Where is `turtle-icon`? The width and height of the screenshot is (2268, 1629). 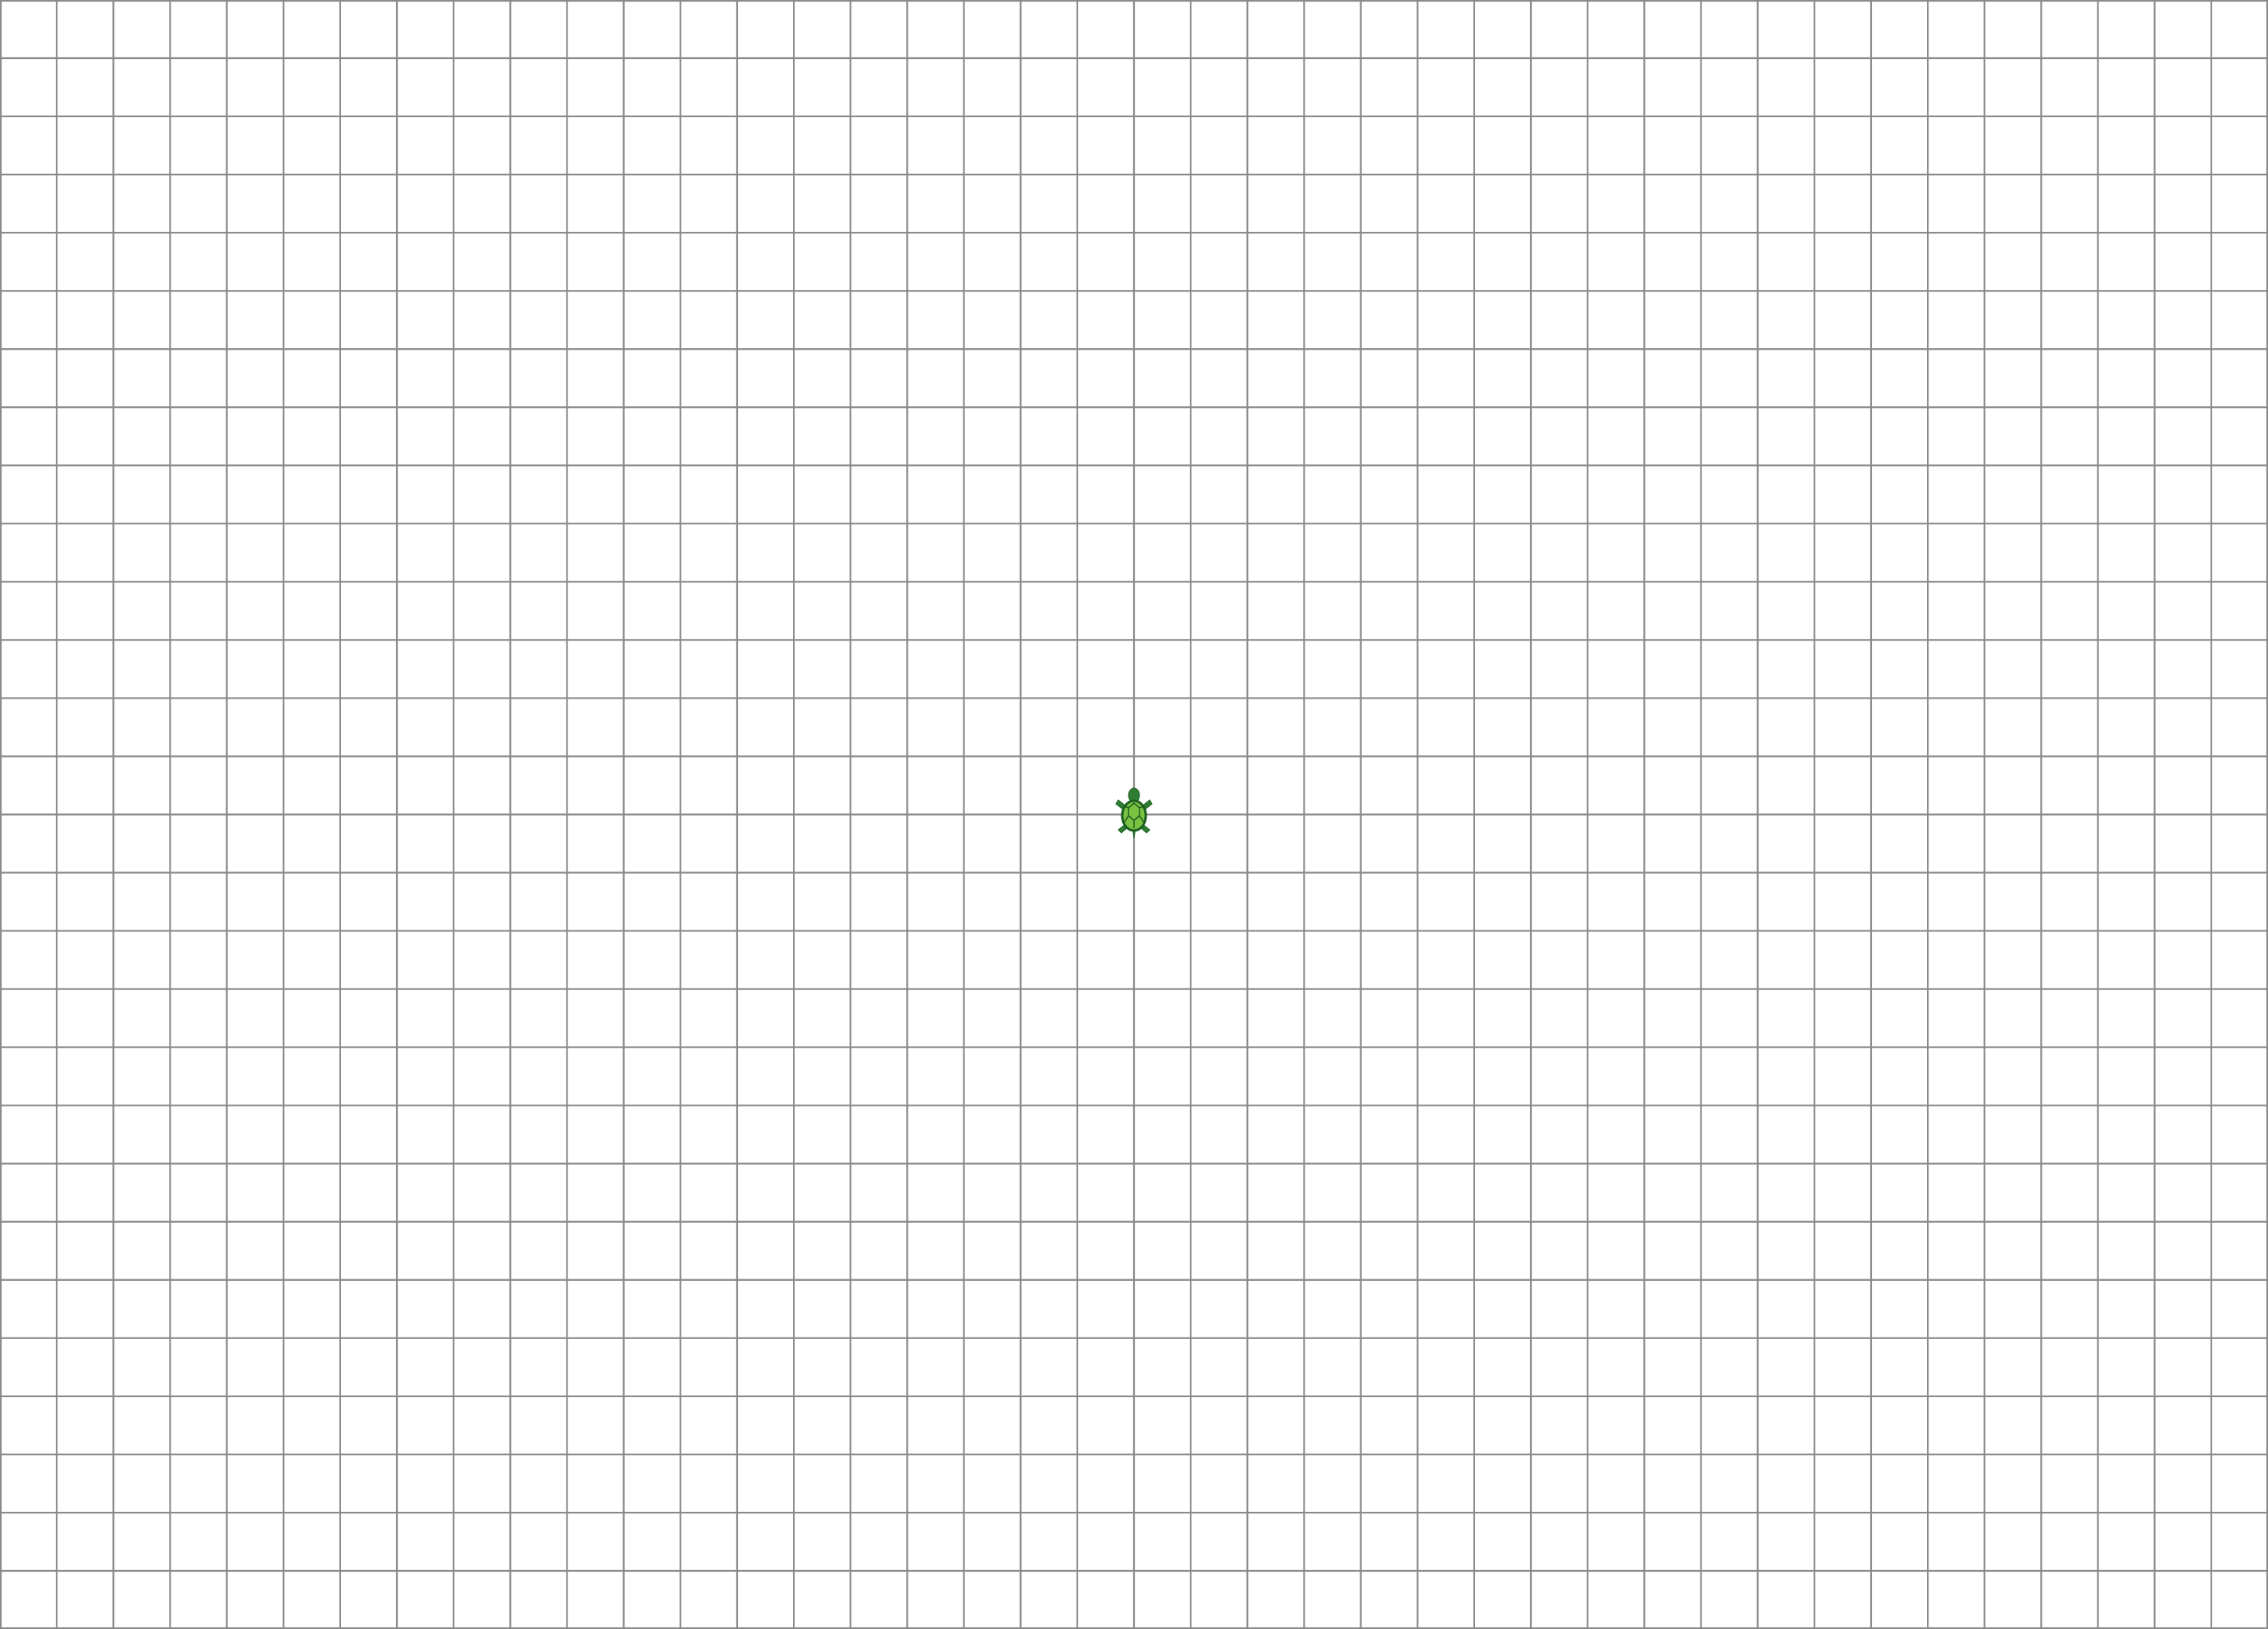 turtle-icon is located at coordinates (1134, 814).